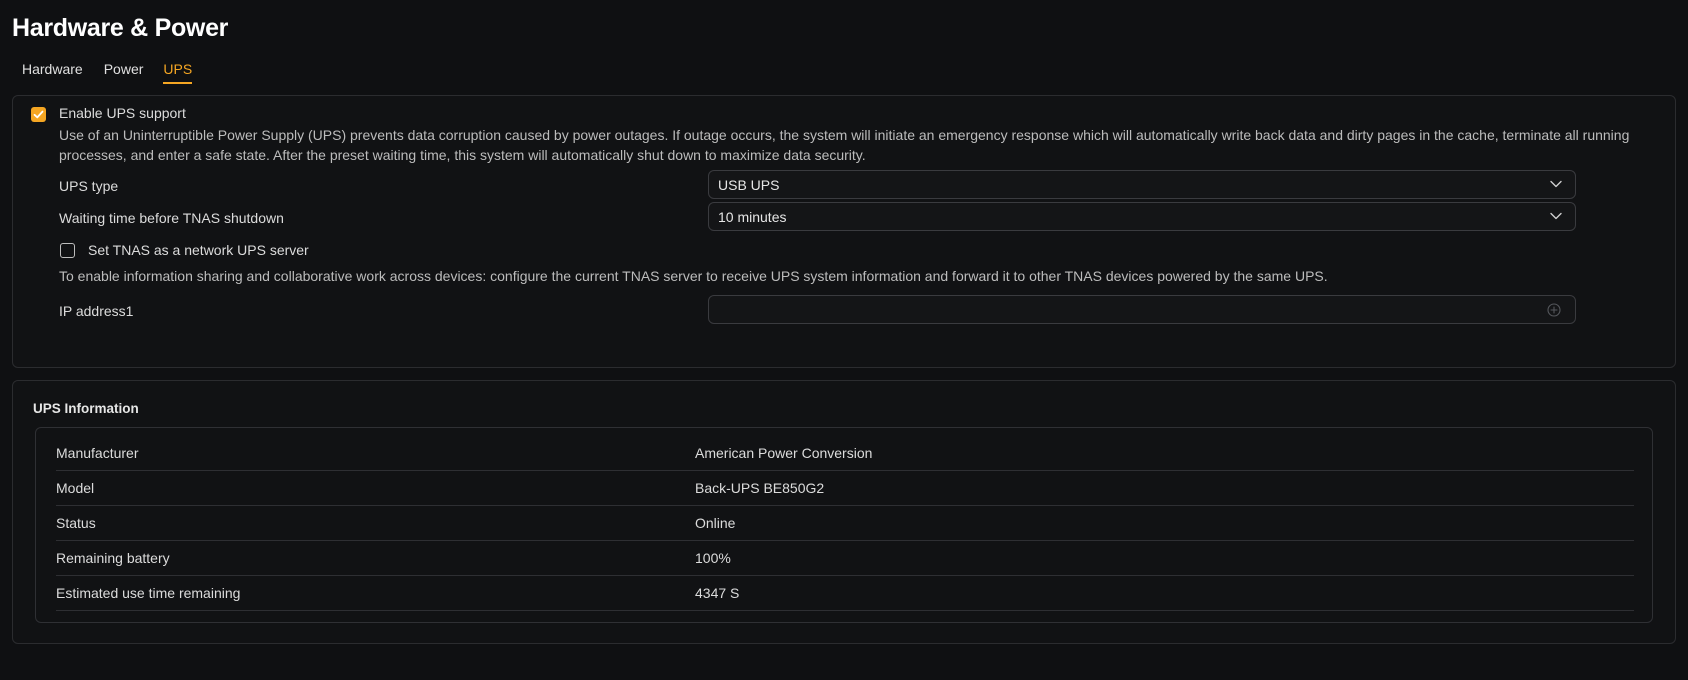 The image size is (1688, 680). Describe the element at coordinates (76, 523) in the screenshot. I see `info-key: Status` at that location.